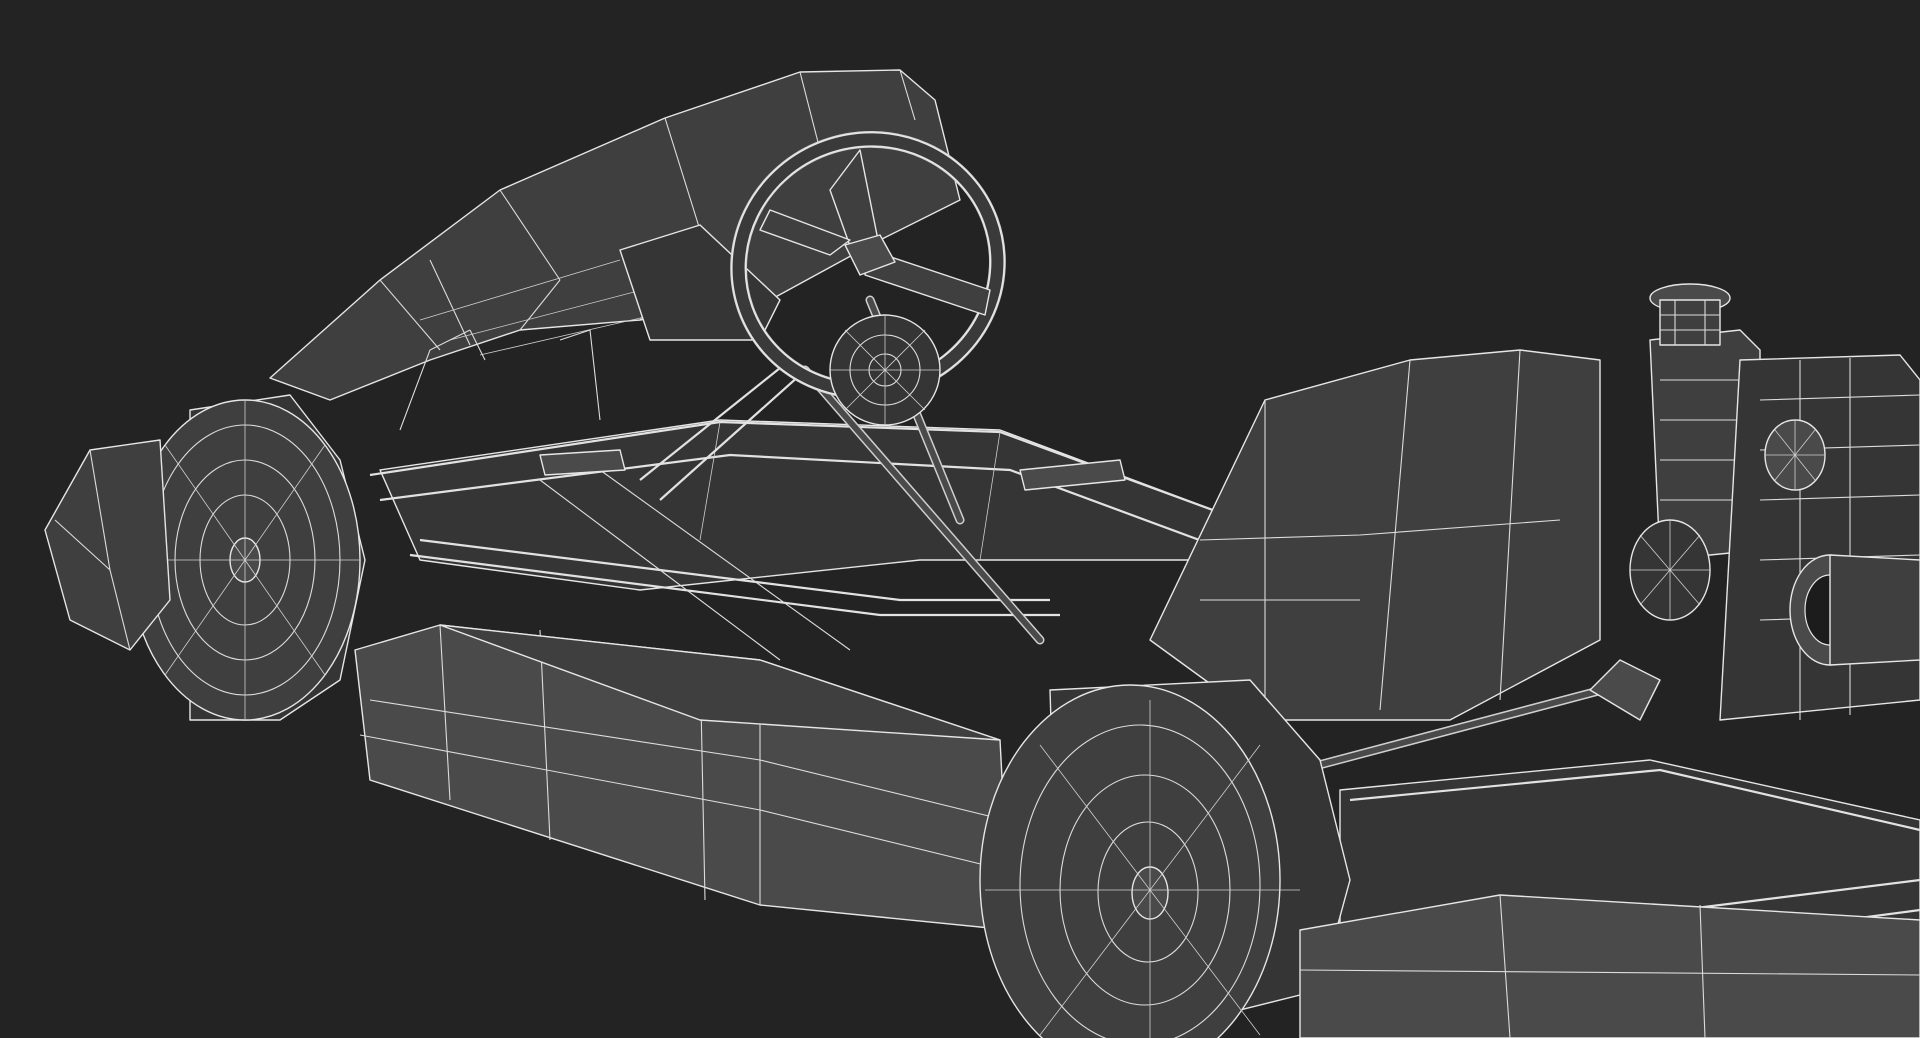 This screenshot has height=1038, width=1920. I want to click on left-side-pod, so click(682, 777).